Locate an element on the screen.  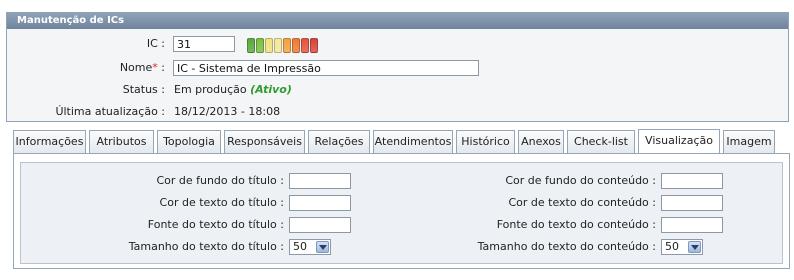
tab-anexos: Anexos is located at coordinates (541, 142).